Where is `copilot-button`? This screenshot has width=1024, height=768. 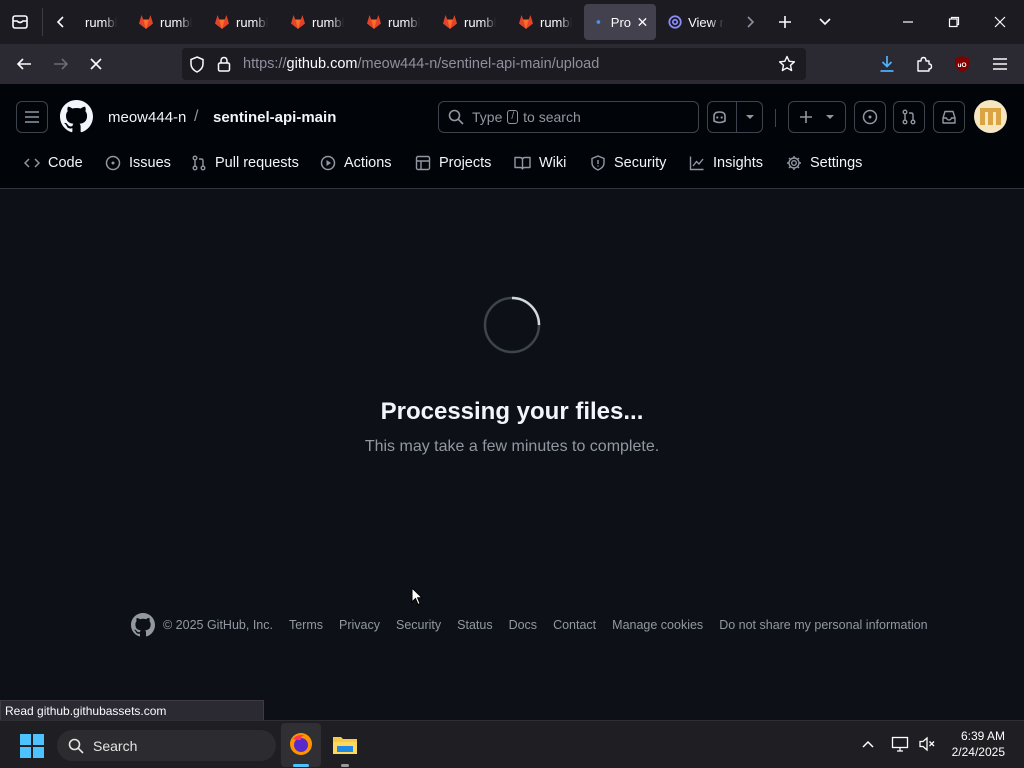
copilot-button is located at coordinates (735, 117).